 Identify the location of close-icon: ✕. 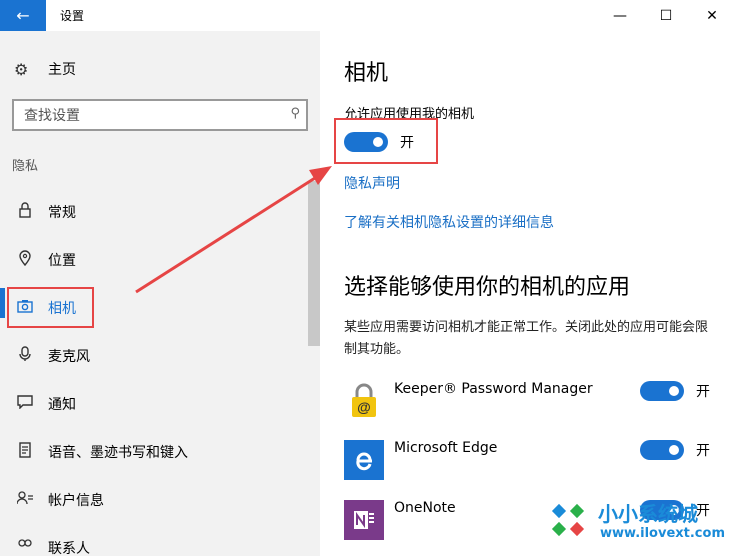
(712, 15).